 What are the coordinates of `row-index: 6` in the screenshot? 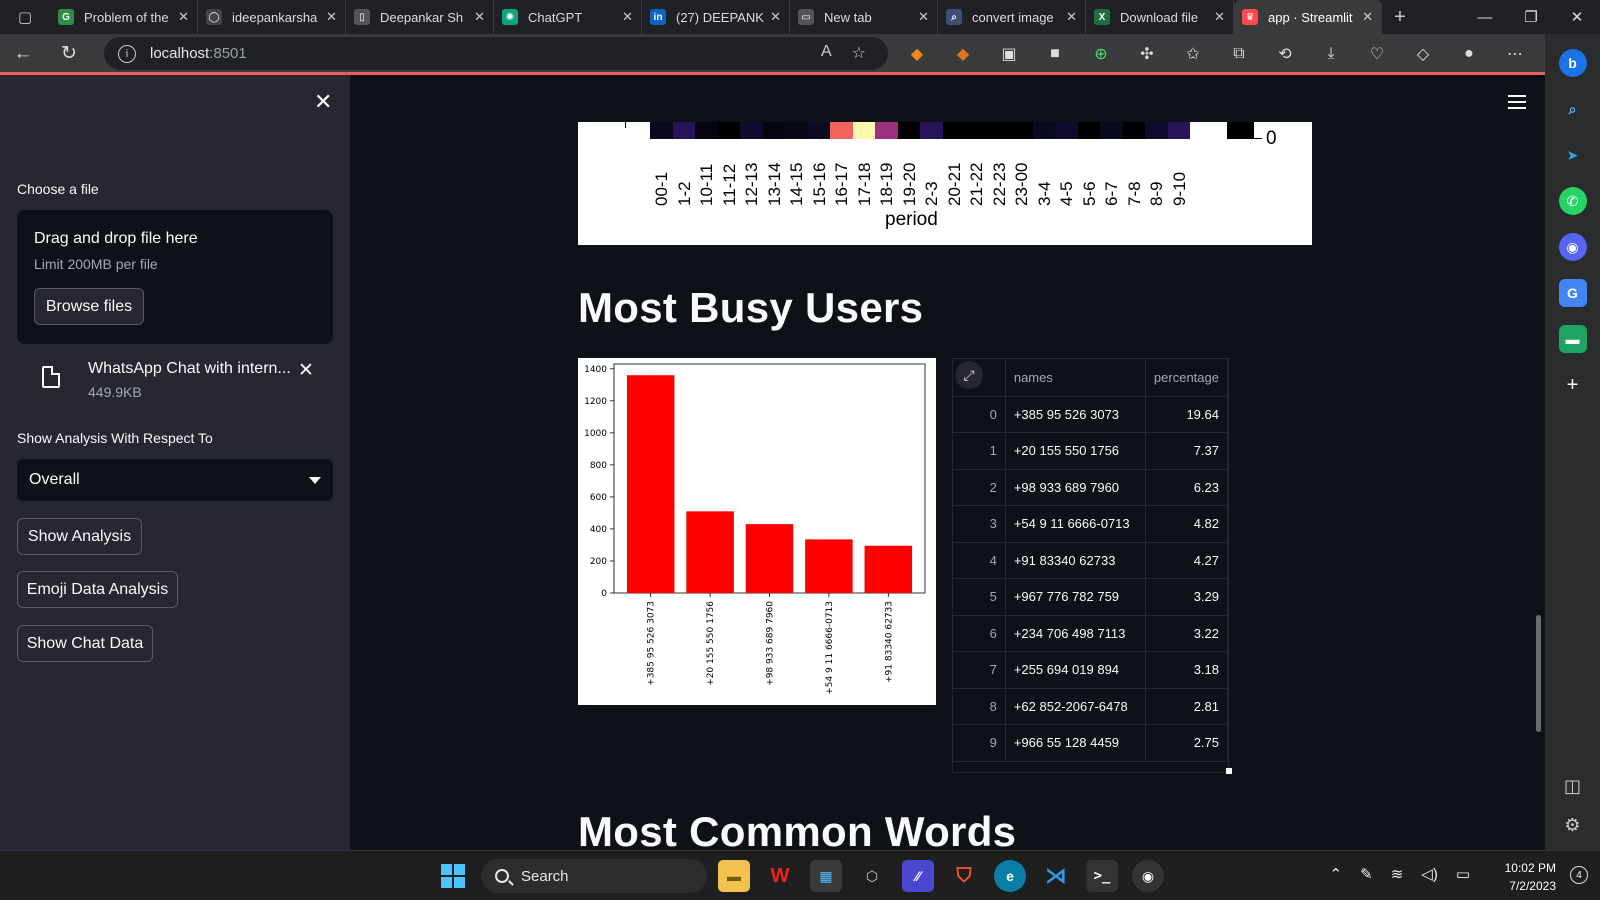 It's located at (979, 633).